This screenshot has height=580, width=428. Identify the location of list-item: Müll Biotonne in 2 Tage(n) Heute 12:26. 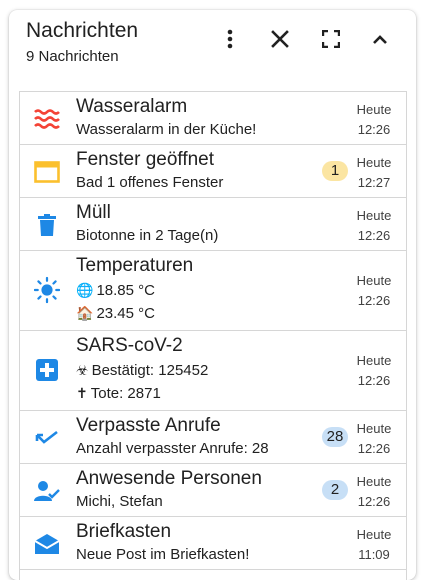
(213, 224).